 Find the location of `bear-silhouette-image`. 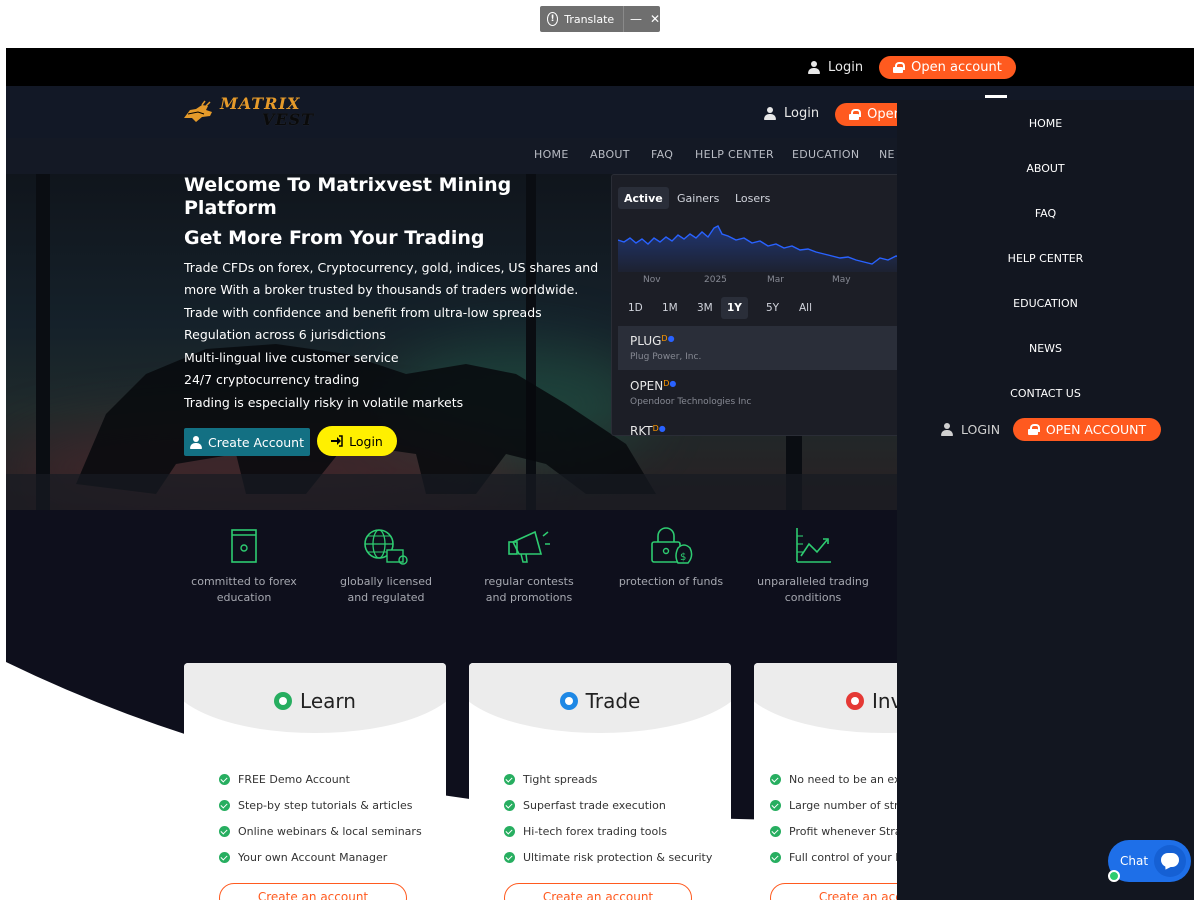

bear-silhouette-image is located at coordinates (366, 419).